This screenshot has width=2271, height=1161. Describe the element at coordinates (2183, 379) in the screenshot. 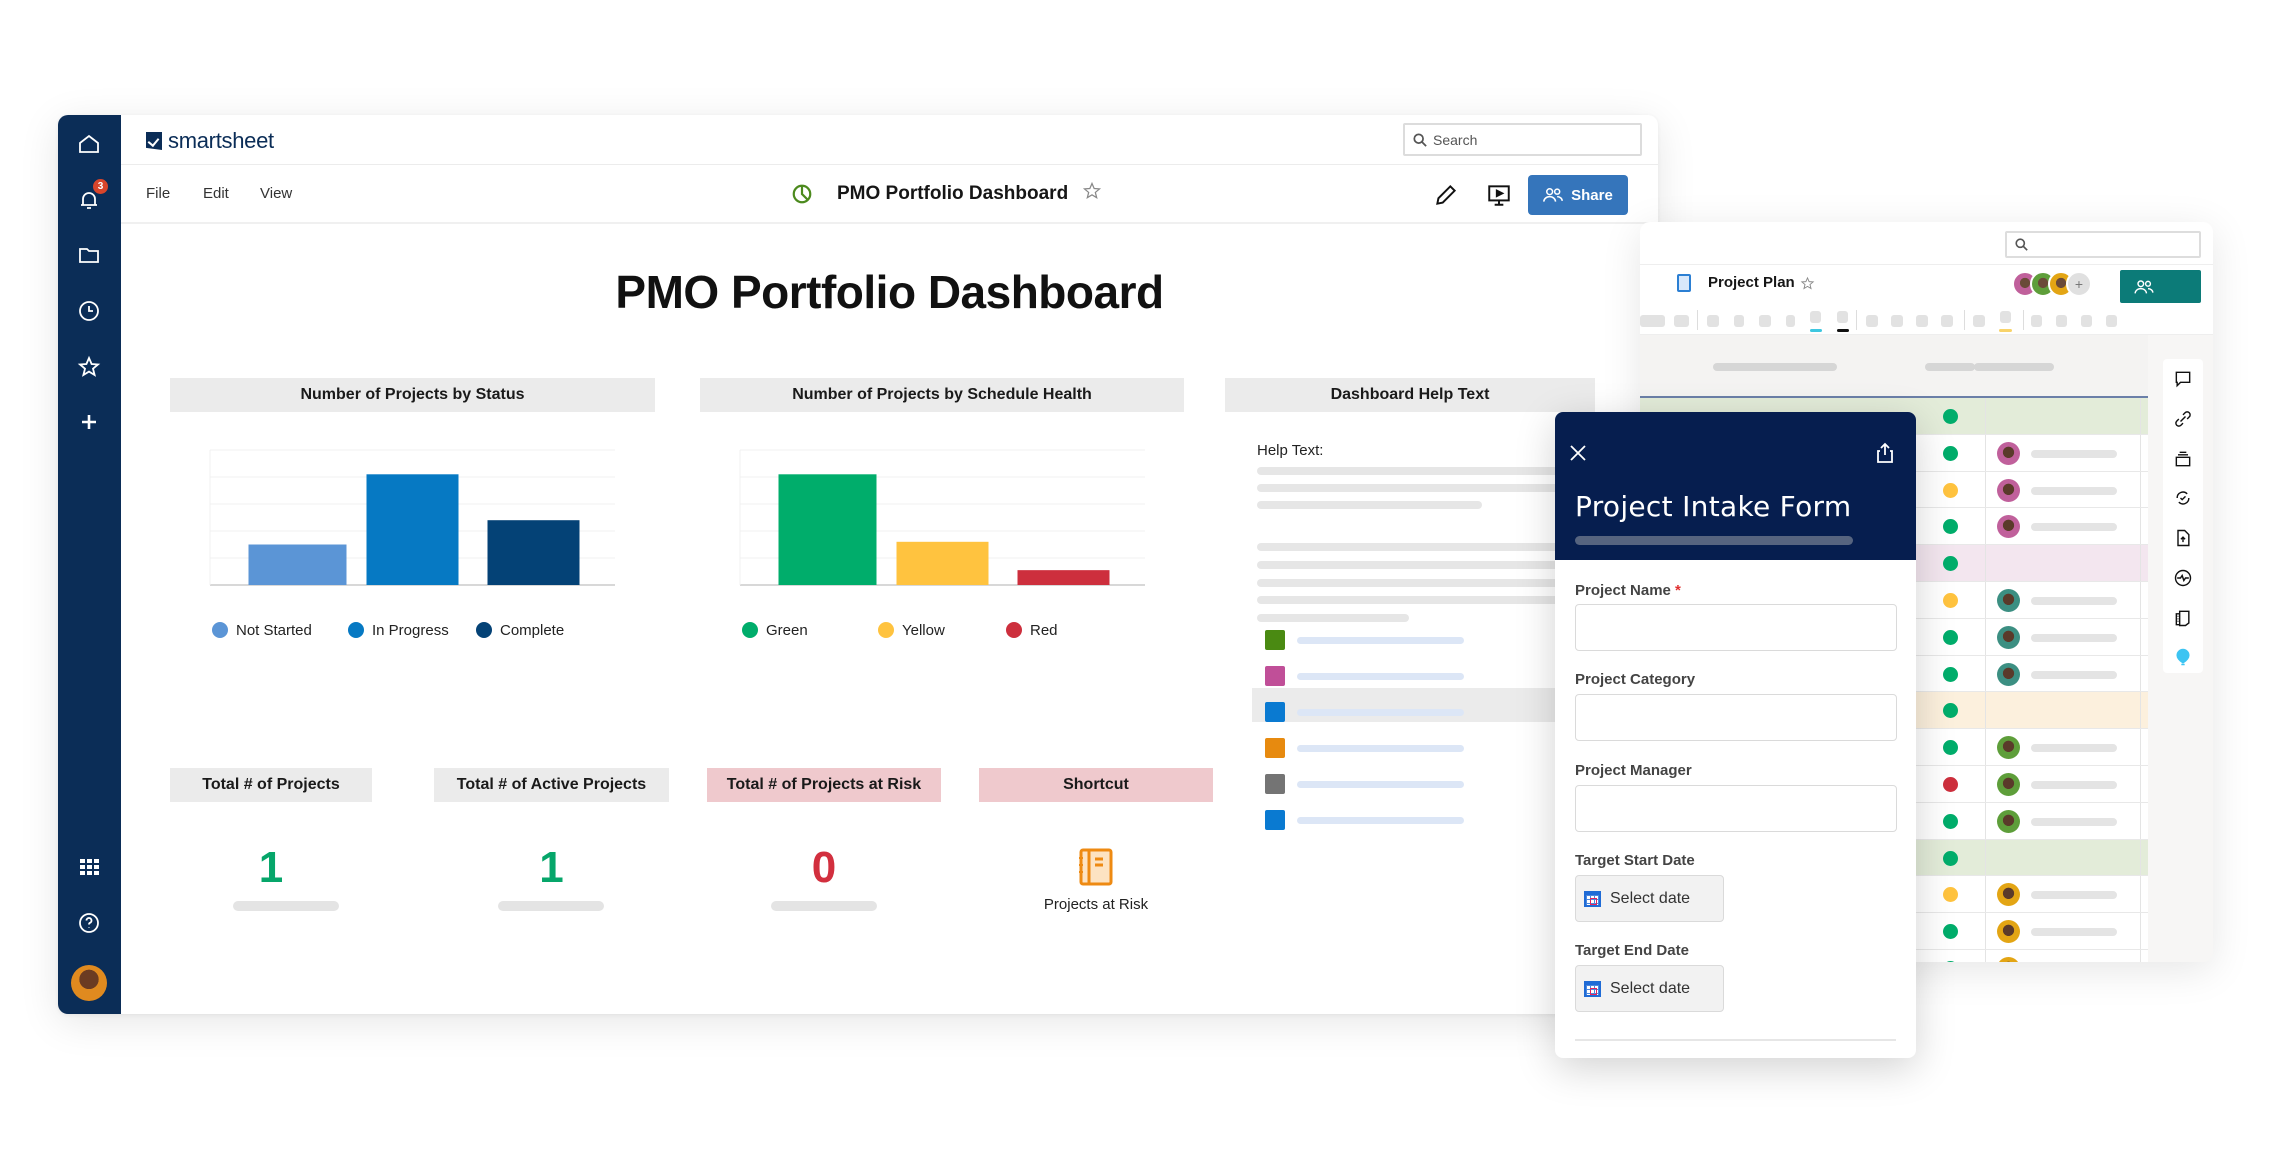

I see `comment-icon` at that location.